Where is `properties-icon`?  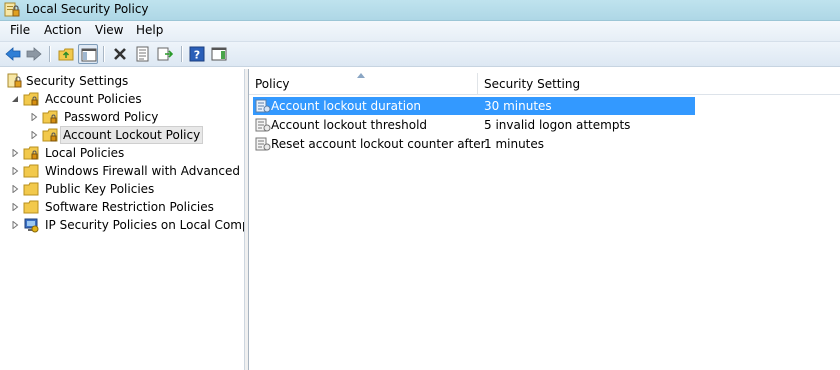 properties-icon is located at coordinates (142, 54).